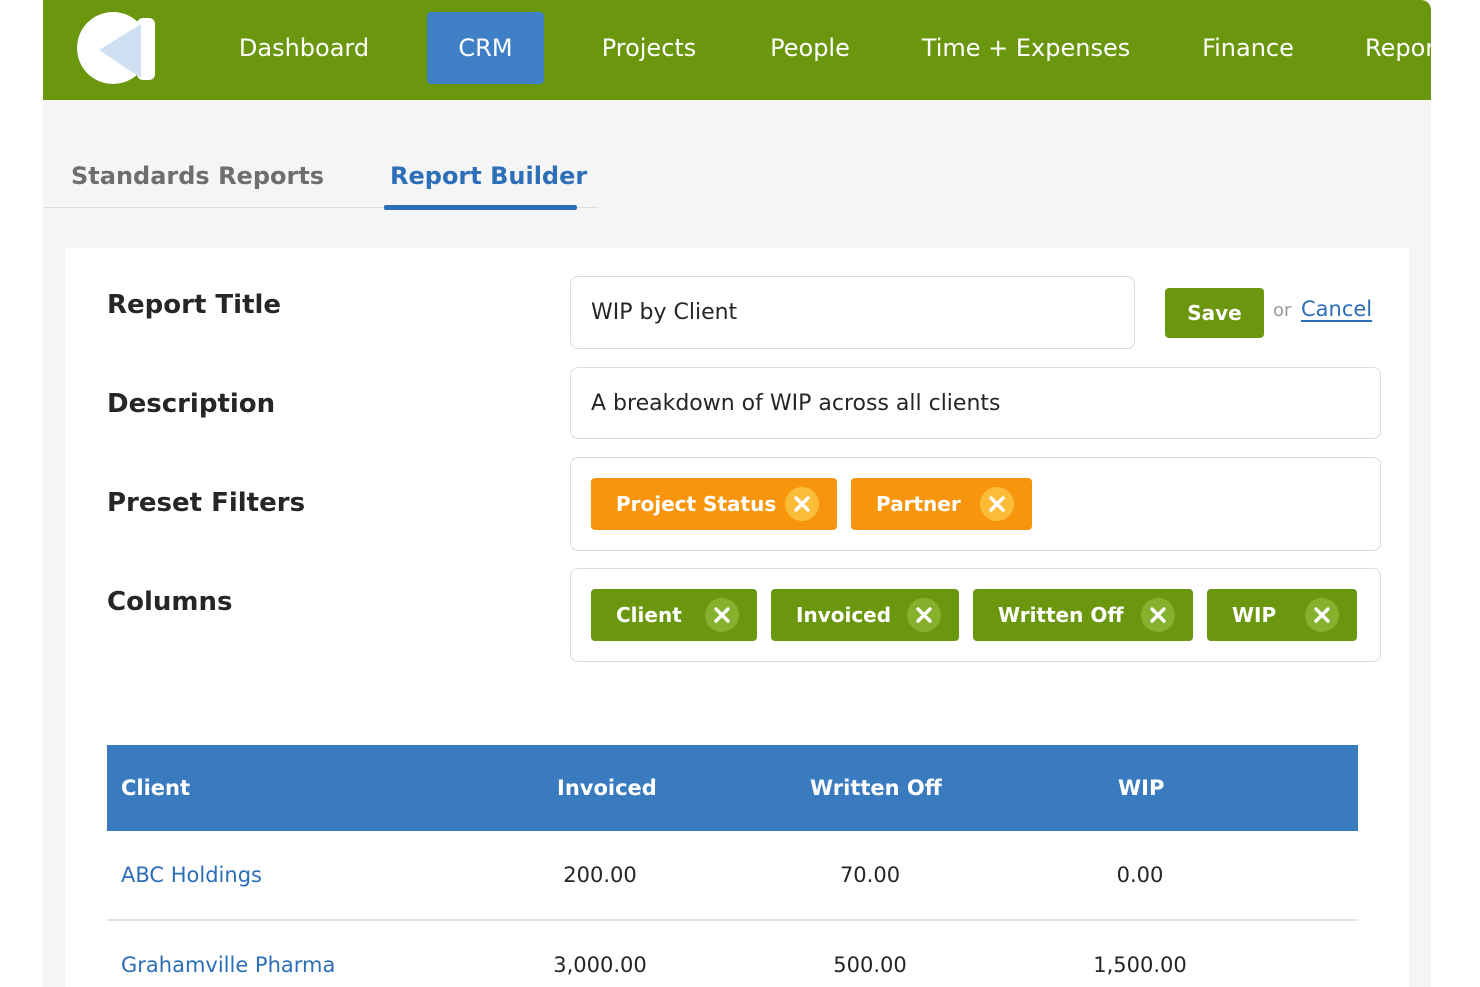  What do you see at coordinates (810, 48) in the screenshot?
I see `nav-people: People` at bounding box center [810, 48].